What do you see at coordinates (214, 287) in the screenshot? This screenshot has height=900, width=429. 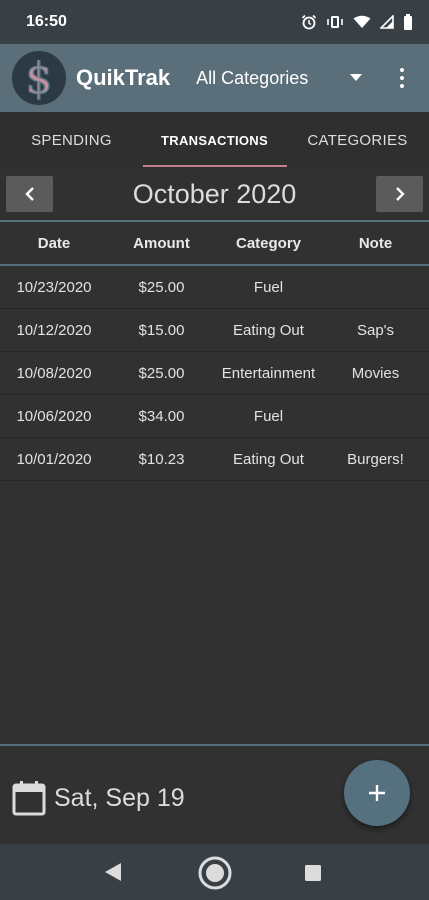 I see `transaction-row: 10/23/2020 $25.00 Fuel` at bounding box center [214, 287].